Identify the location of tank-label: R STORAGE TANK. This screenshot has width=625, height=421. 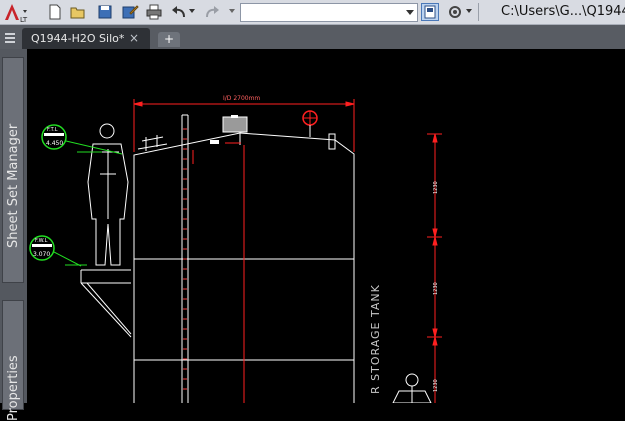
(375, 339).